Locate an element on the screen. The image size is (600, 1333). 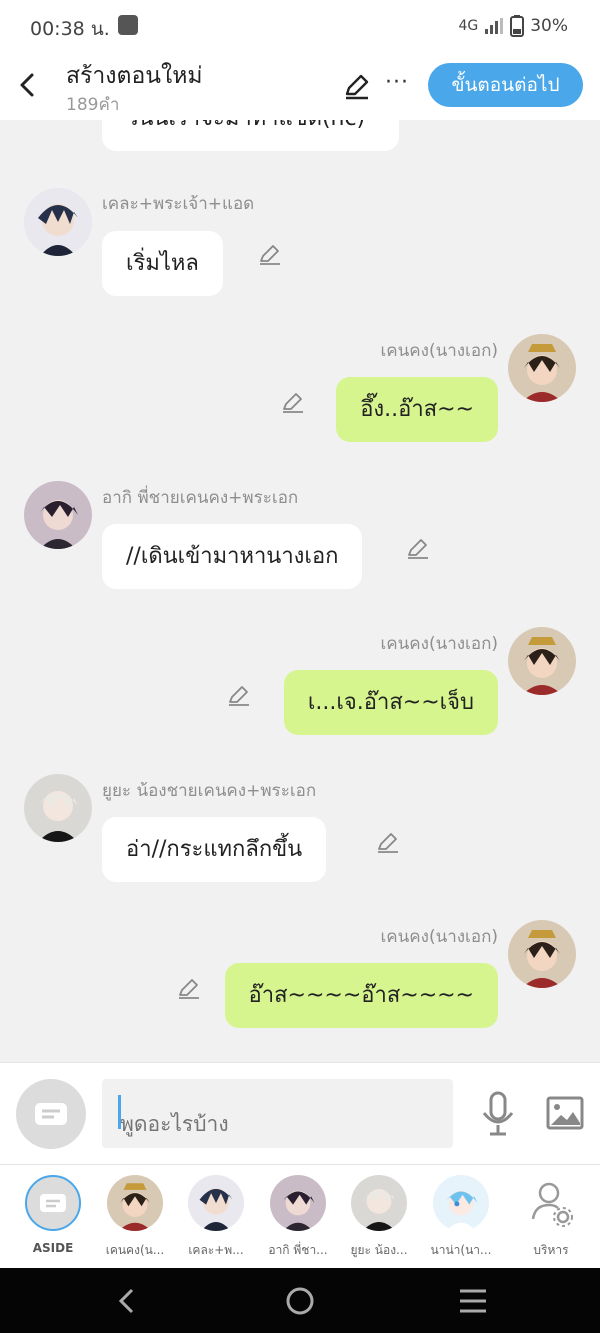
aside-button is located at coordinates (51, 1114).